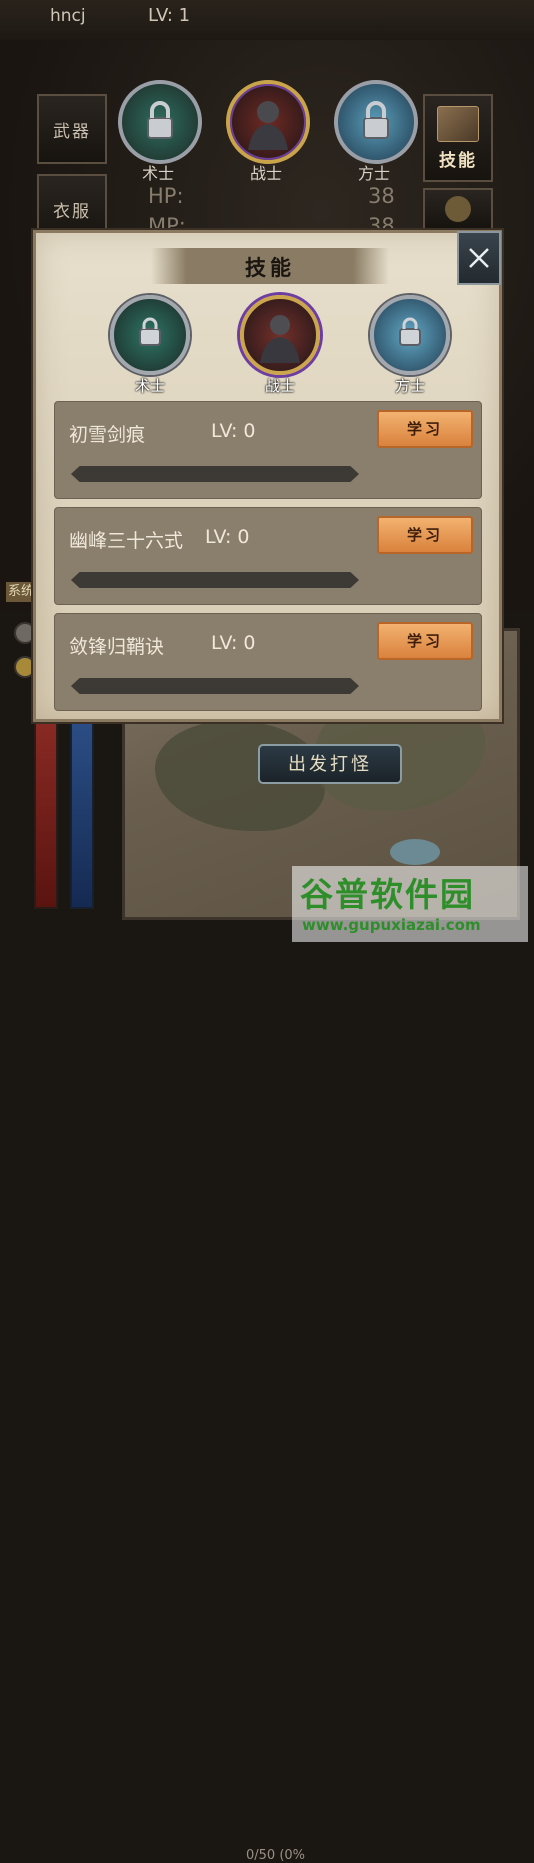 The width and height of the screenshot is (534, 1863). I want to click on watermark-logo: 谷普软件园 www.gupuxiazai.com, so click(410, 904).